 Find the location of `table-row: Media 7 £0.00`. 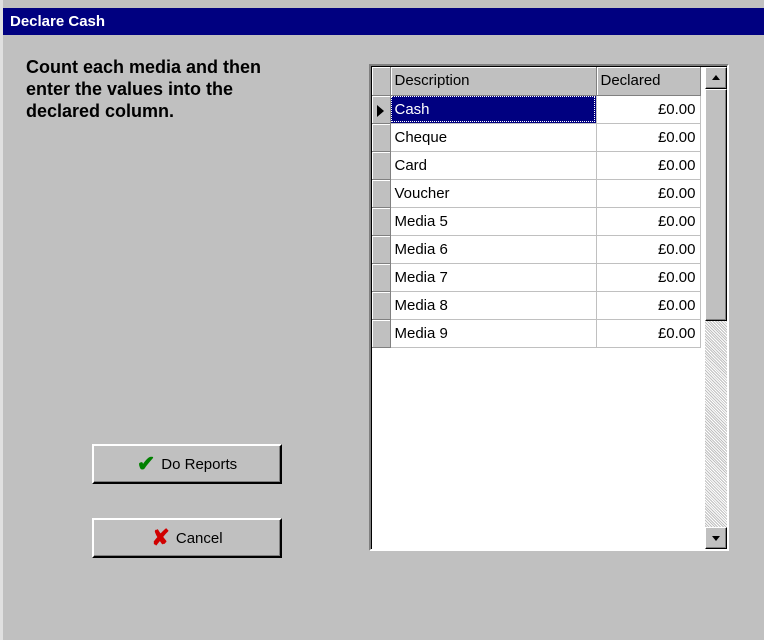

table-row: Media 7 £0.00 is located at coordinates (536, 277).